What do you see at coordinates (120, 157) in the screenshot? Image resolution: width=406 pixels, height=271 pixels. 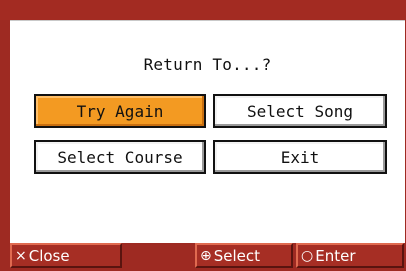 I see `select-course-button: Select Course` at bounding box center [120, 157].